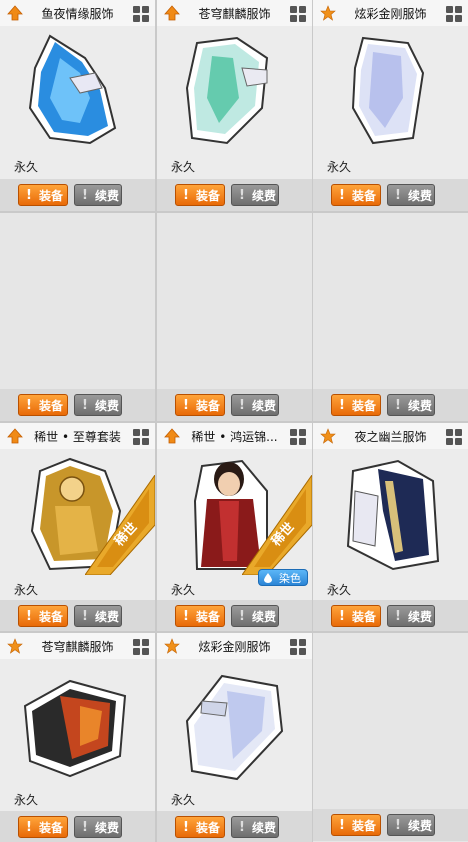 Image resolution: width=468 pixels, height=842 pixels. What do you see at coordinates (390, 436) in the screenshot?
I see `card-header: 夜之幽兰服饰` at bounding box center [390, 436].